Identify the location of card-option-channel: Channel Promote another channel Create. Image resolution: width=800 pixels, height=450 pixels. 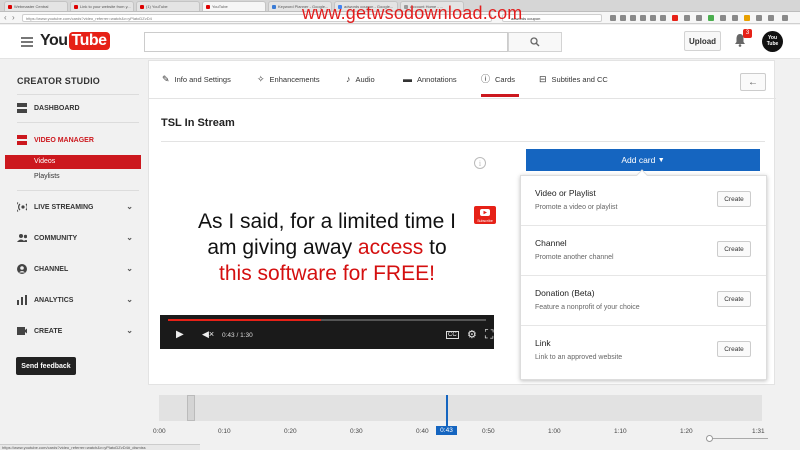
(643, 251).